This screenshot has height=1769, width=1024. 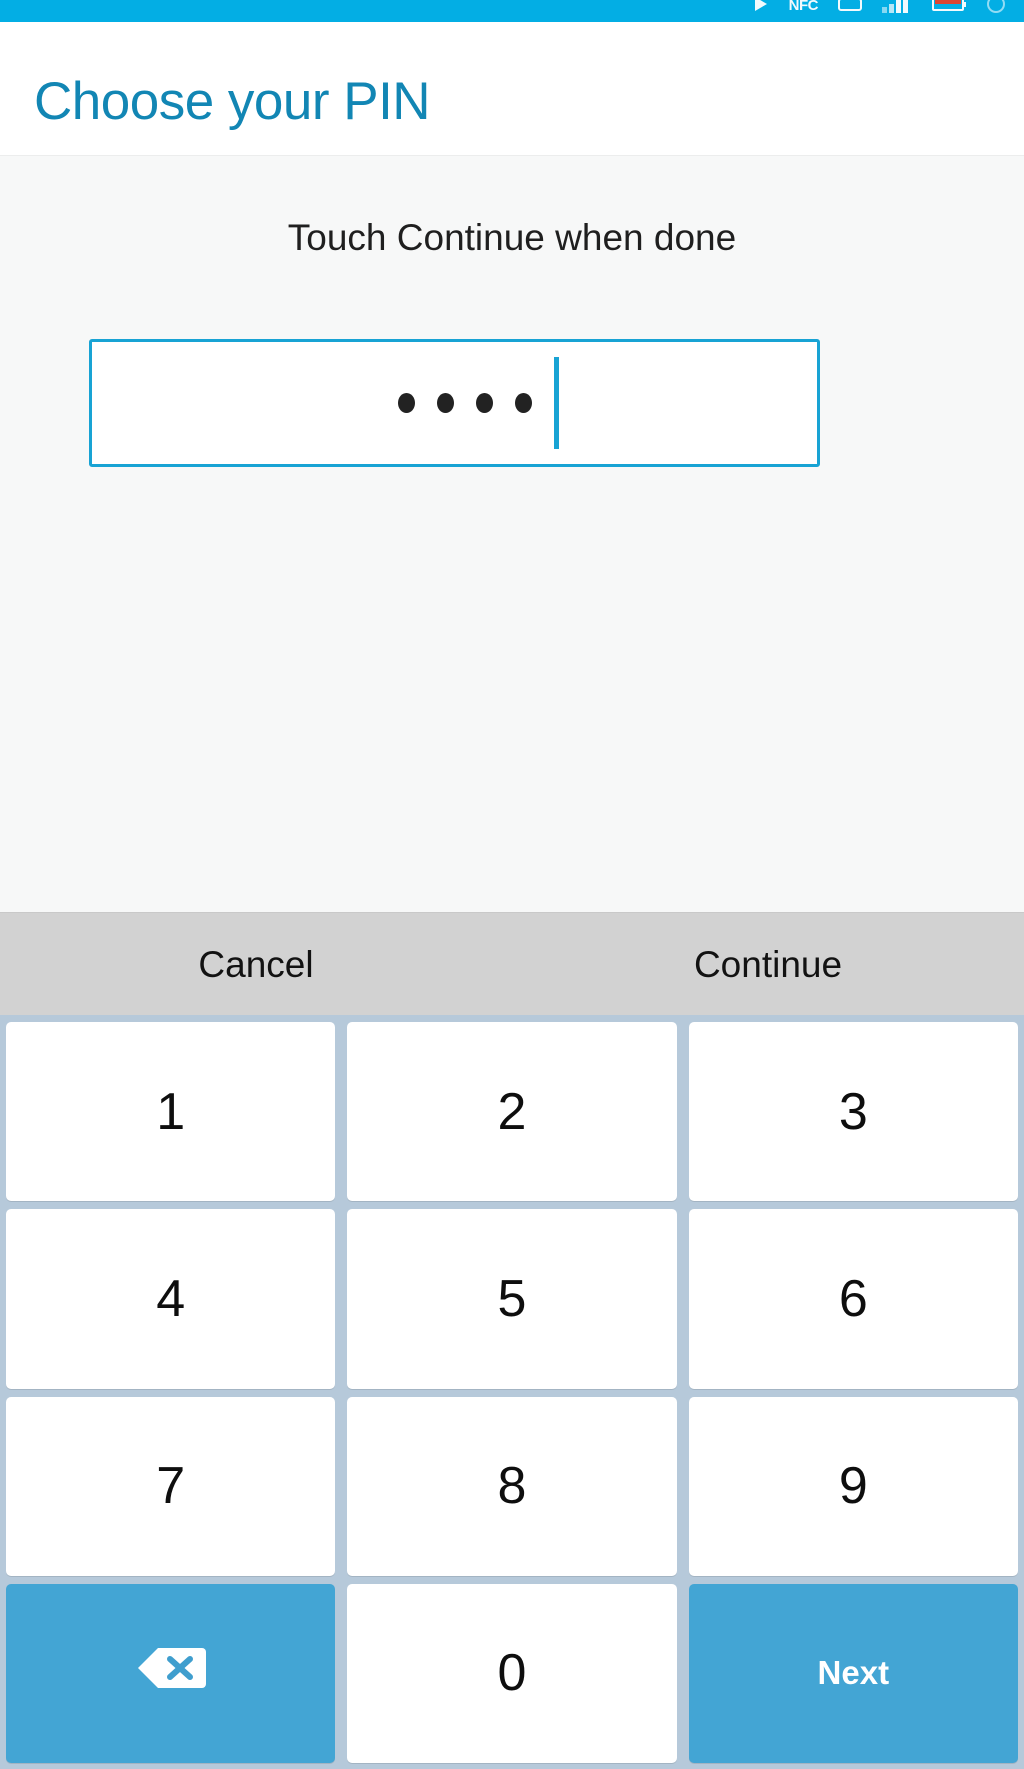 I want to click on pin-value-wrapper, so click(x=478, y=403).